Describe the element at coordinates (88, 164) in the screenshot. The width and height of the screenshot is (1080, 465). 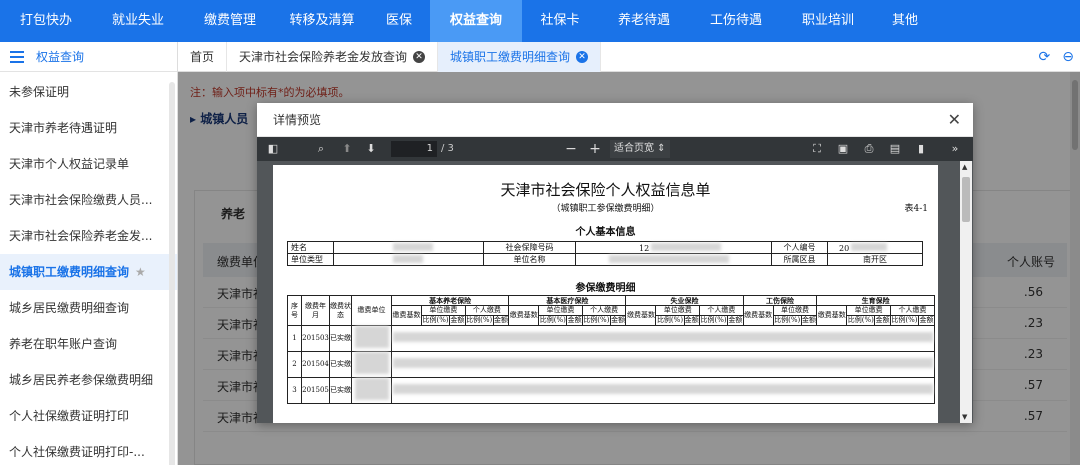
I see `sidebar-item-rights-record: 天津市个人权益记录单` at that location.